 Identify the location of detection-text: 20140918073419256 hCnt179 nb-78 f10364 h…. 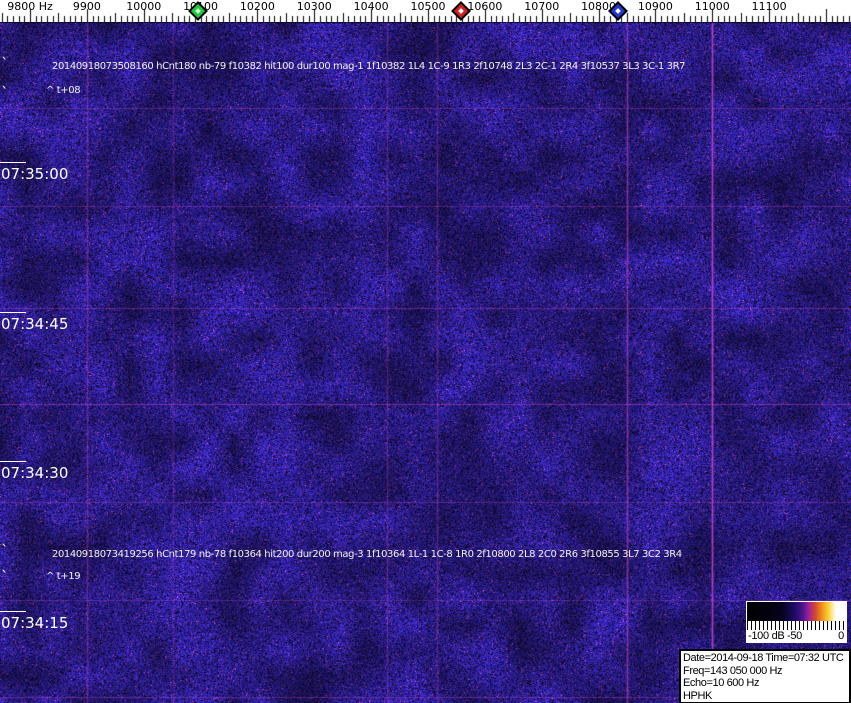
(367, 554).